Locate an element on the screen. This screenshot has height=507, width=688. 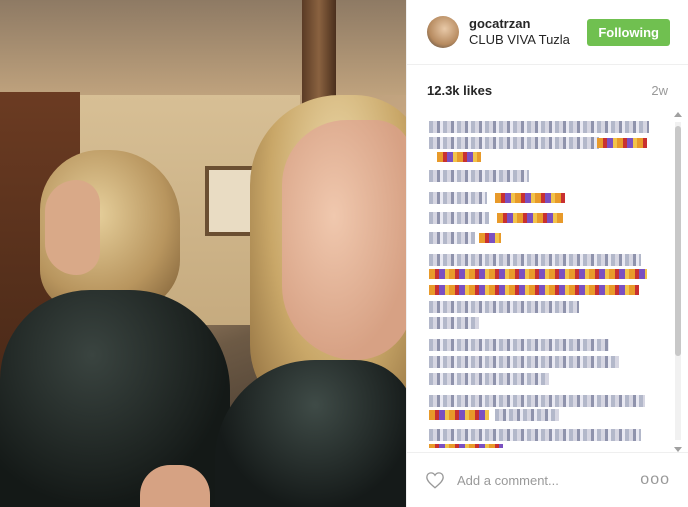
photo-hand is located at coordinates (175, 486).